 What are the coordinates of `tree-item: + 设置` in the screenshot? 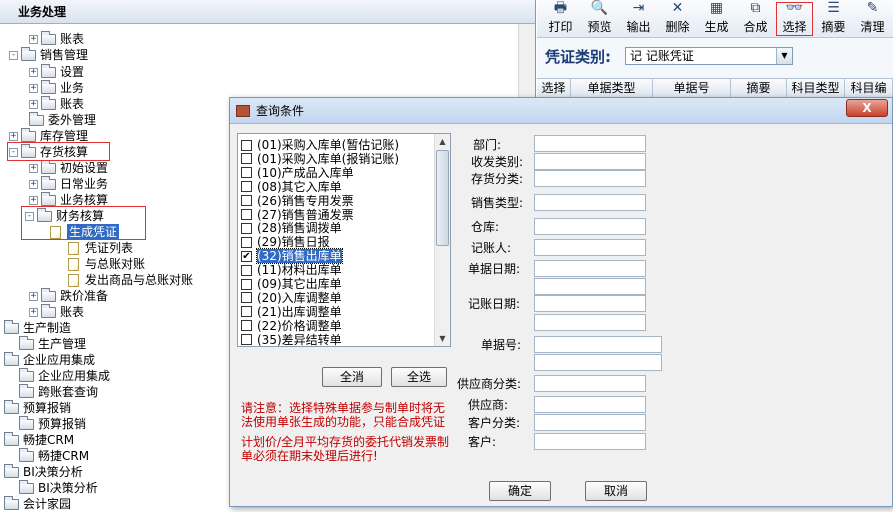 It's located at (56, 71).